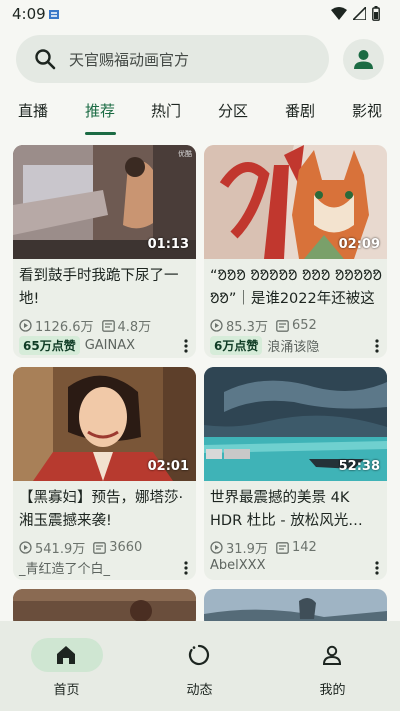  I want to click on video-thumbnail: 02:09, so click(295, 202).